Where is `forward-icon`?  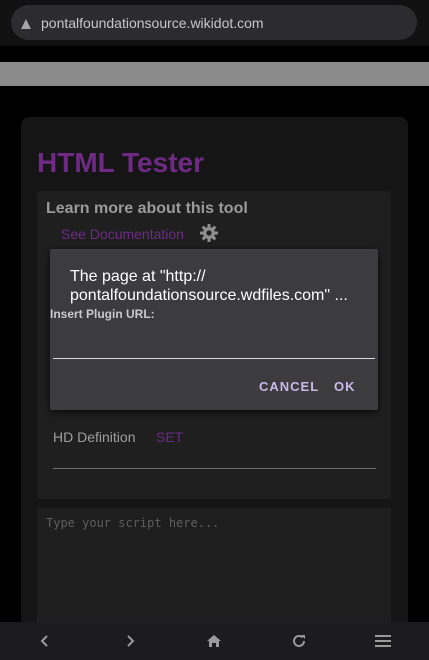
forward-icon is located at coordinates (130, 641).